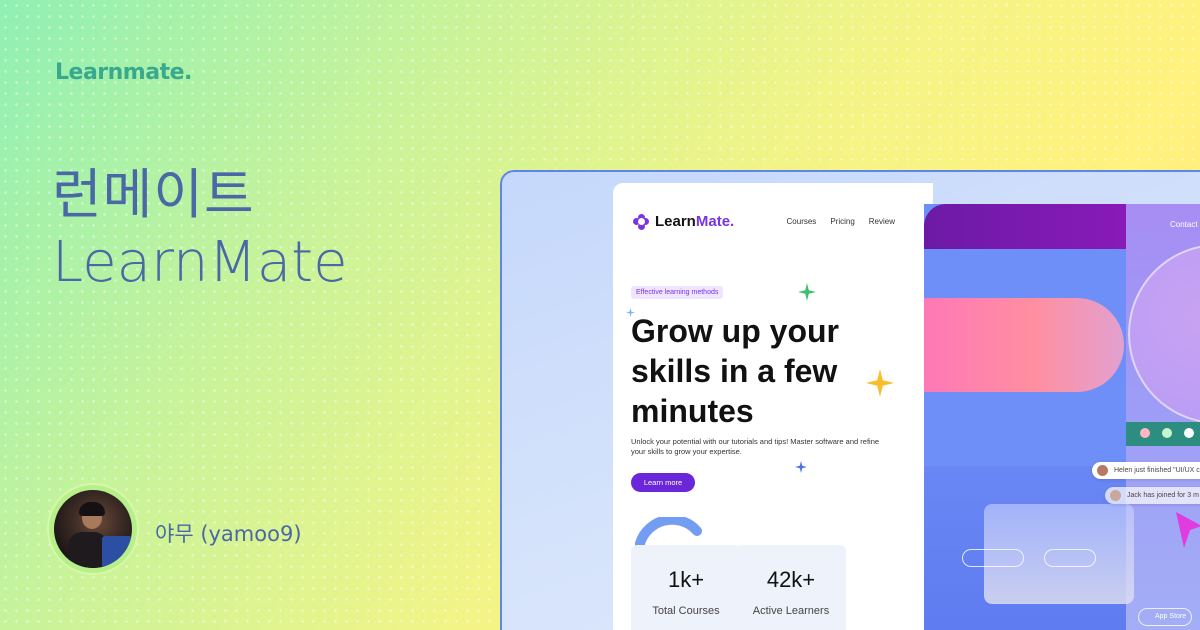 The image size is (1200, 630). What do you see at coordinates (641, 221) in the screenshot?
I see `flower-icon` at bounding box center [641, 221].